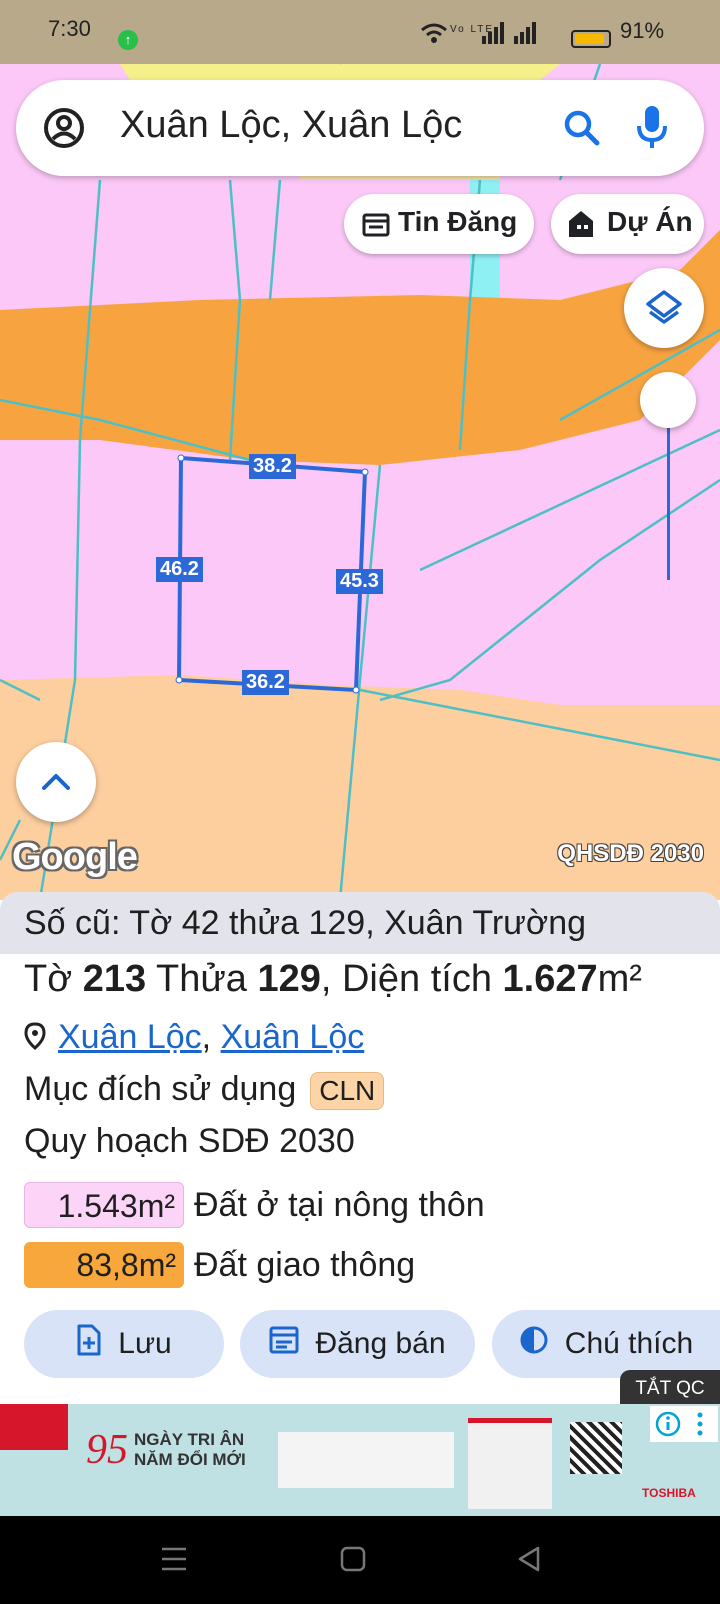 This screenshot has height=1604, width=720. Describe the element at coordinates (293, 1037) in the screenshot. I see `address-link-district: Xuân Lộc` at that location.